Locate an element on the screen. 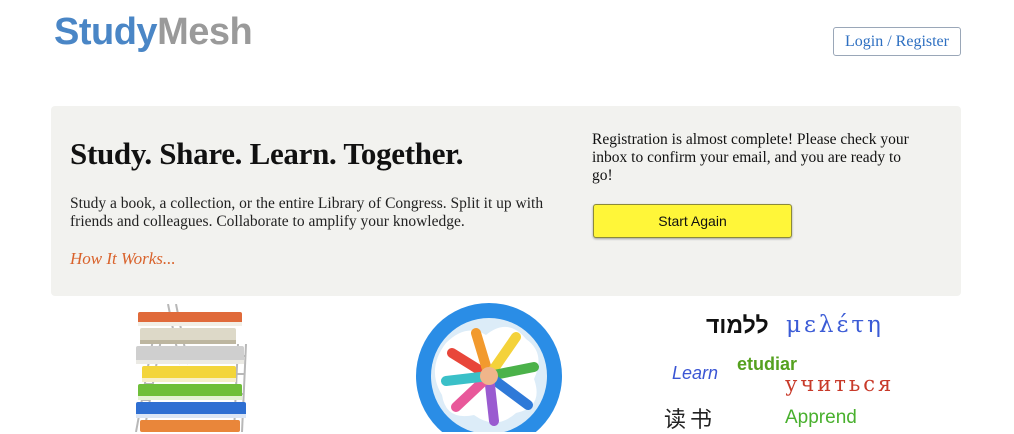 Image resolution: width=1014 pixels, height=434 pixels. logo: StudyMesh is located at coordinates (153, 32).